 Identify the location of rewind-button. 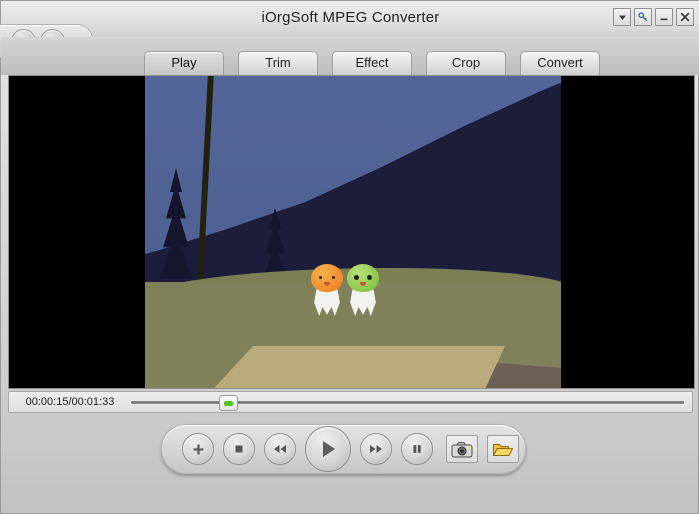
(280, 449).